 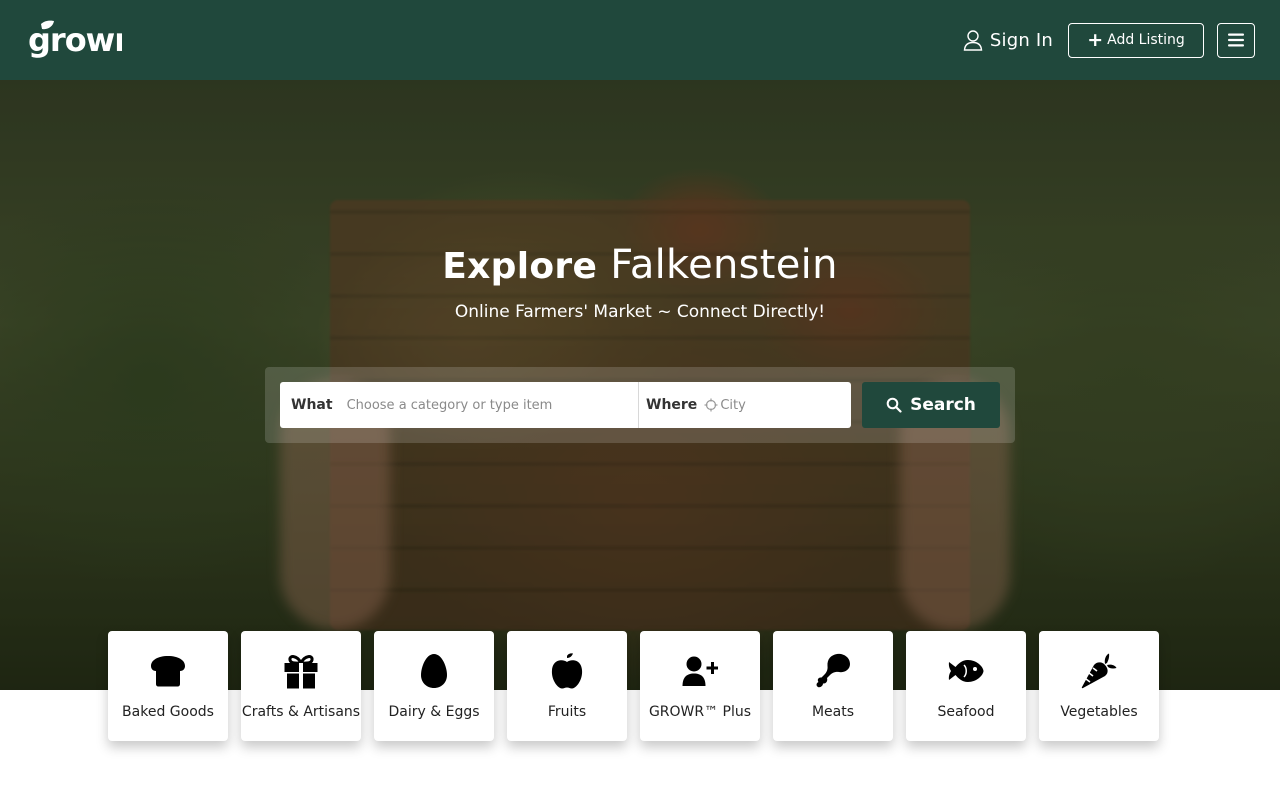 What do you see at coordinates (966, 686) in the screenshot?
I see `category-card-seafood: Seafood` at bounding box center [966, 686].